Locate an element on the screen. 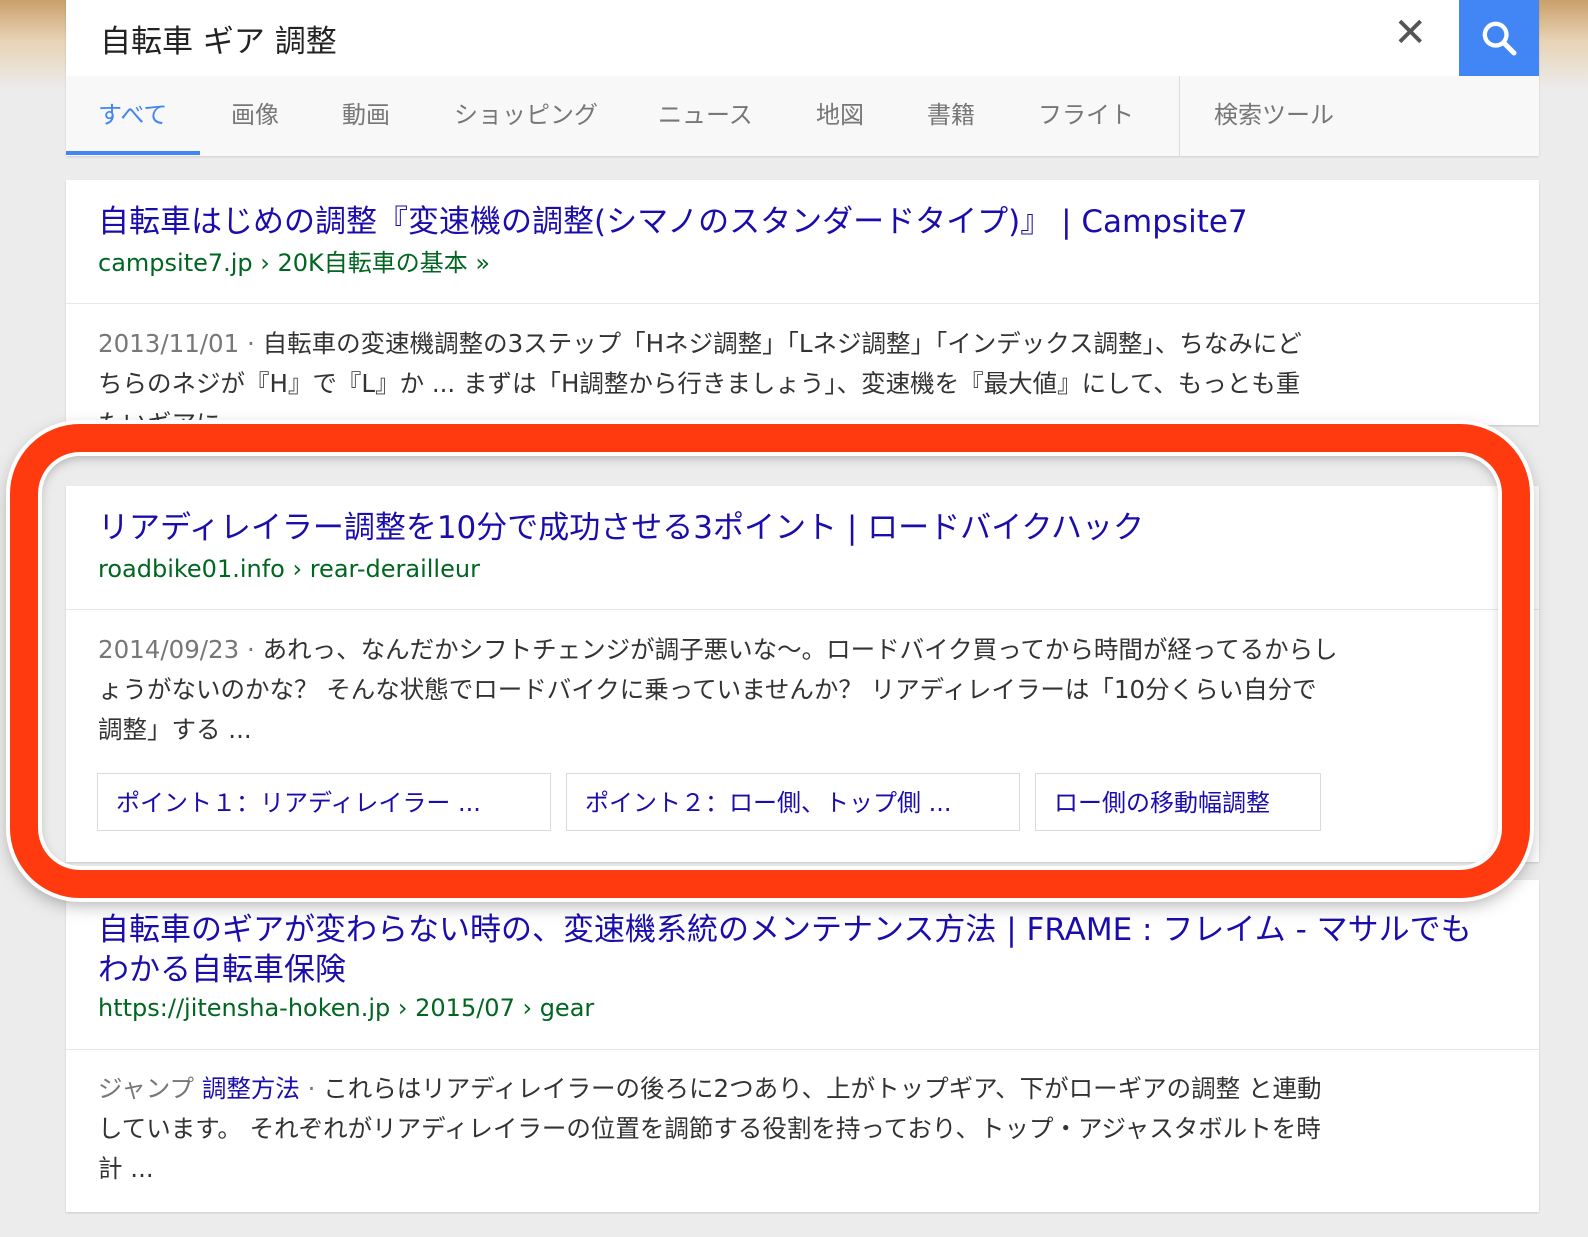 This screenshot has height=1237, width=1588. result-title-link: リアディレイラー調整を10分で成功させる3ポイント | ロードバイクハック is located at coordinates (621, 528).